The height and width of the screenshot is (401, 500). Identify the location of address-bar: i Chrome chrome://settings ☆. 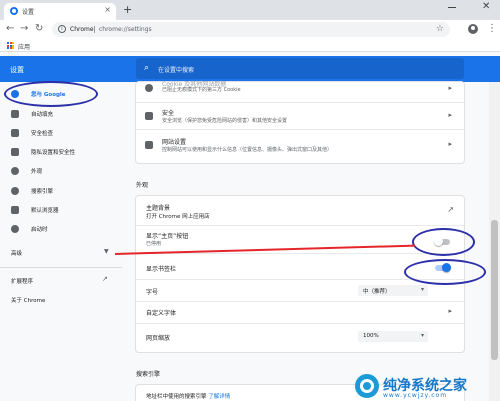
(251, 29).